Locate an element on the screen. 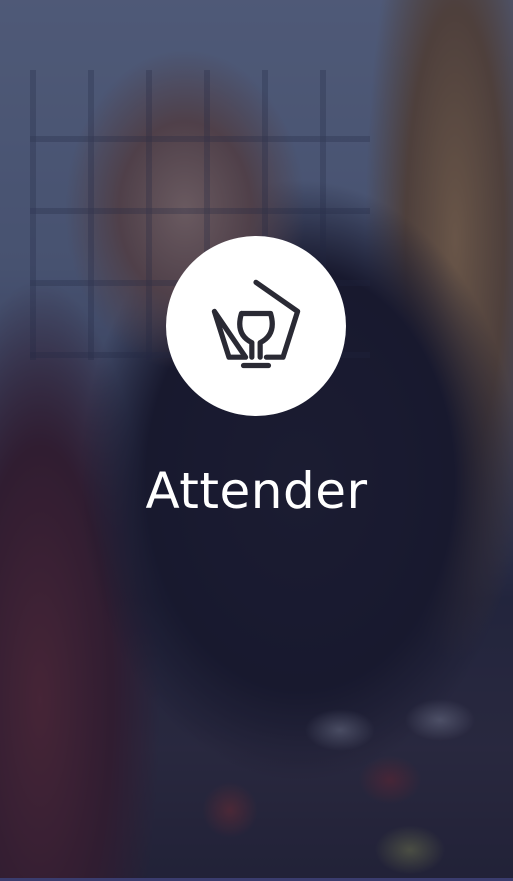 This screenshot has height=881, width=513. pentagon-glass-icon is located at coordinates (256, 324).